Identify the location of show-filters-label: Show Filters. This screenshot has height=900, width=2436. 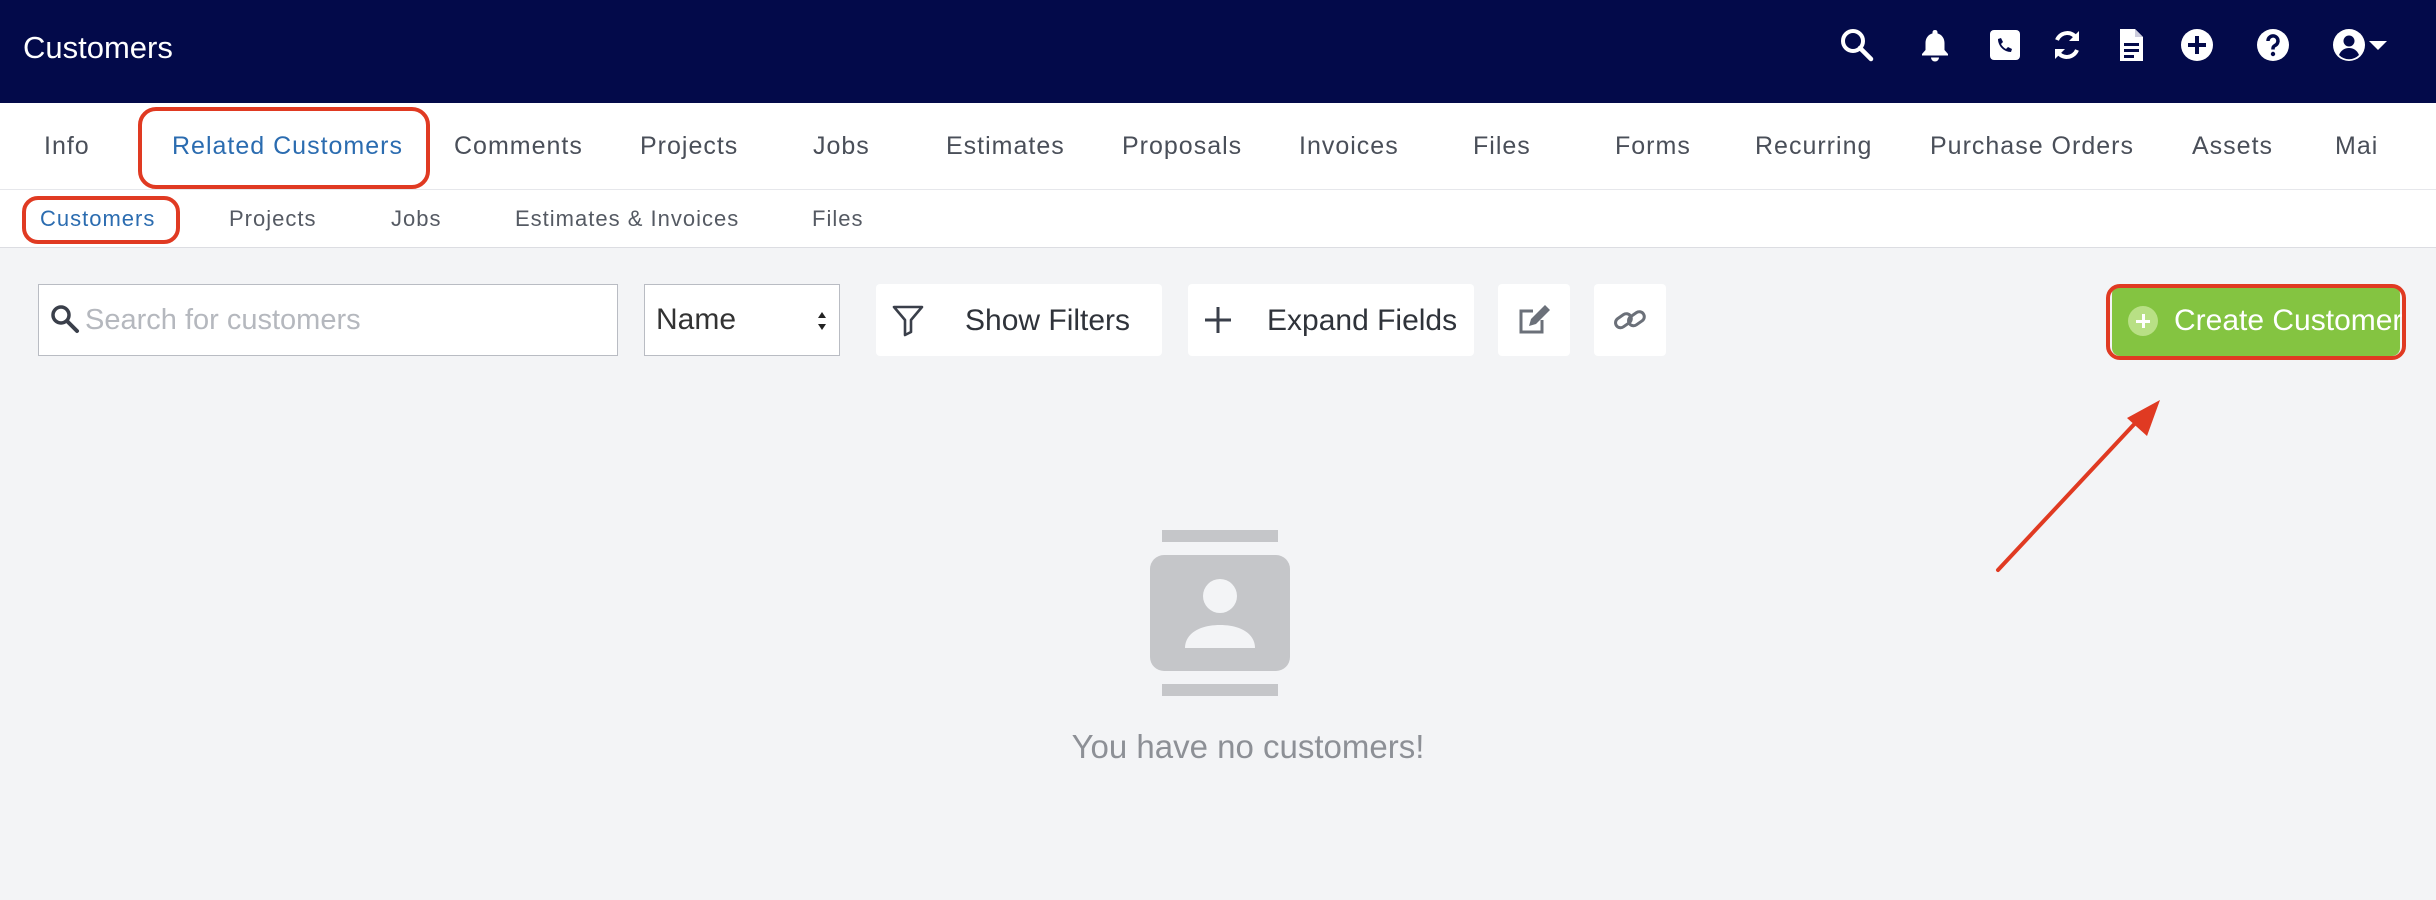
(1048, 320).